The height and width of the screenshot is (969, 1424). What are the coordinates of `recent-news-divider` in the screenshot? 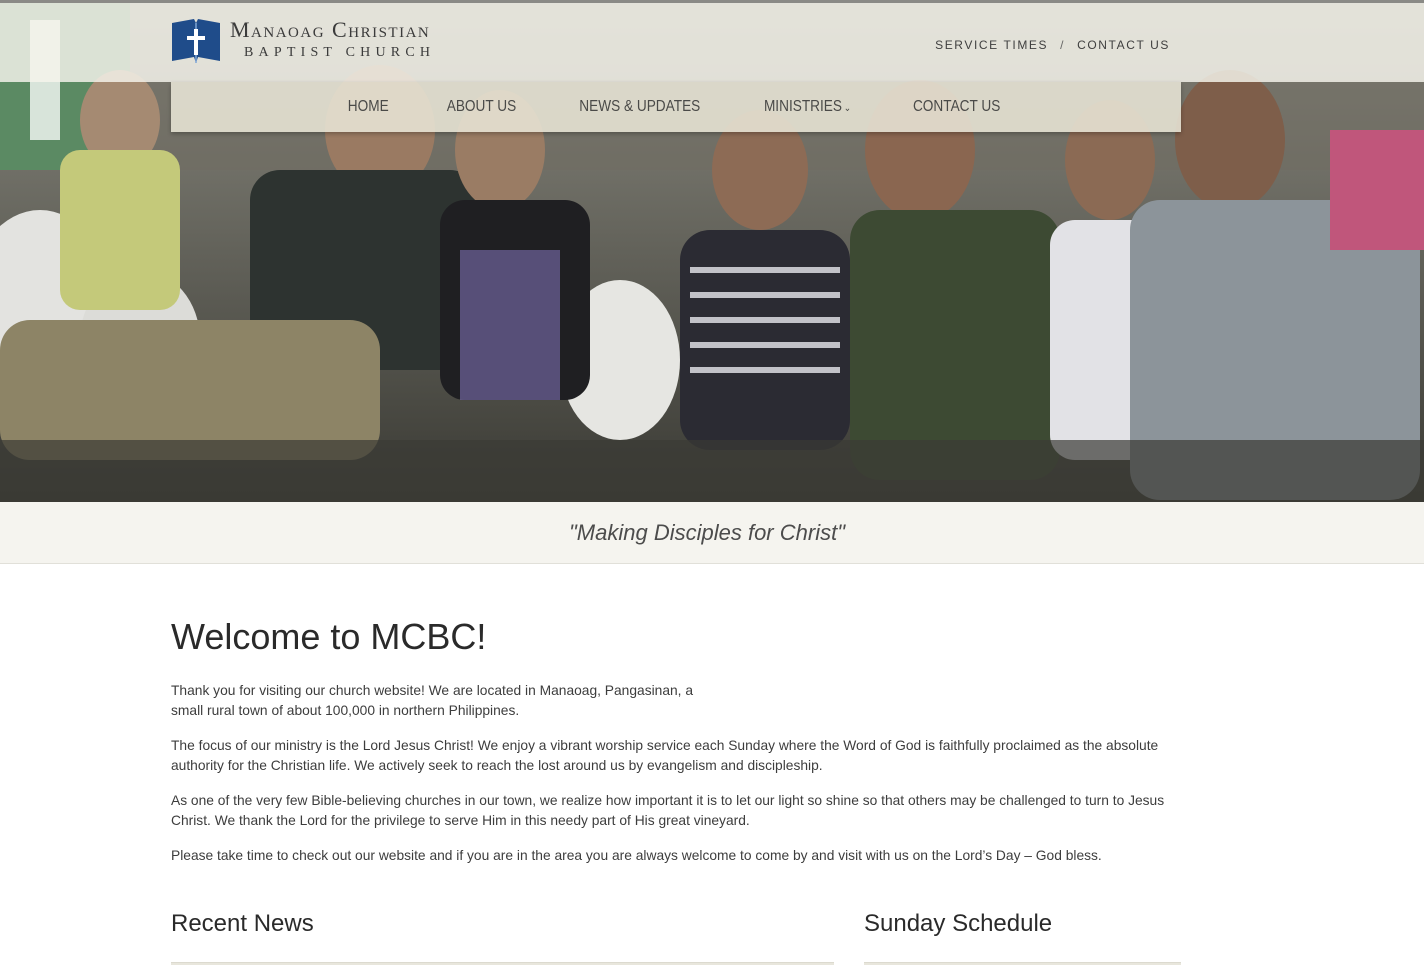 It's located at (502, 963).